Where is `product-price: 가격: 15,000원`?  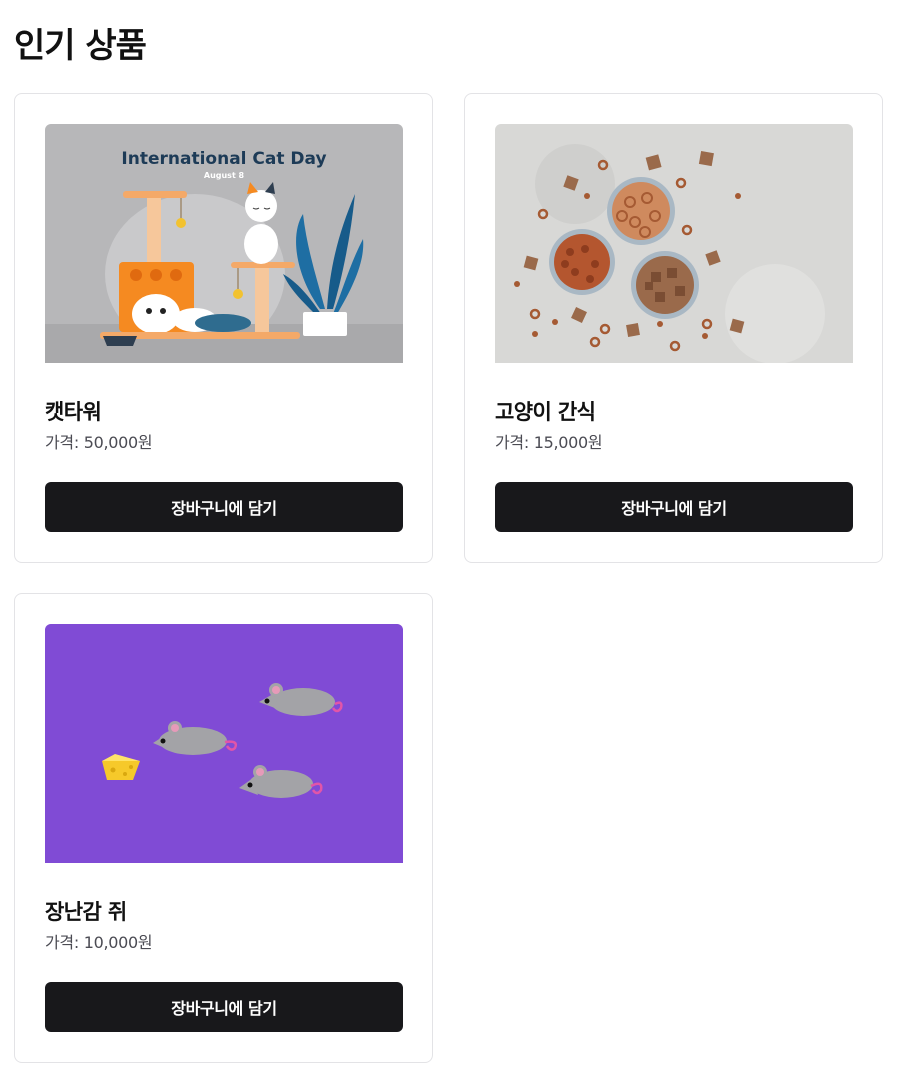 product-price: 가격: 15,000원 is located at coordinates (549, 442).